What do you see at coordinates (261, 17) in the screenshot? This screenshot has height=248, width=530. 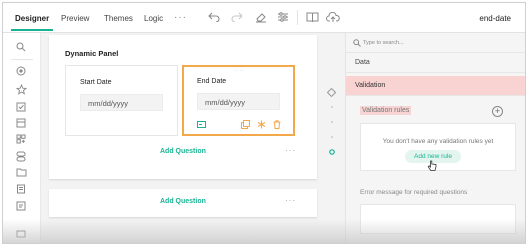 I see `eraser-icon` at bounding box center [261, 17].